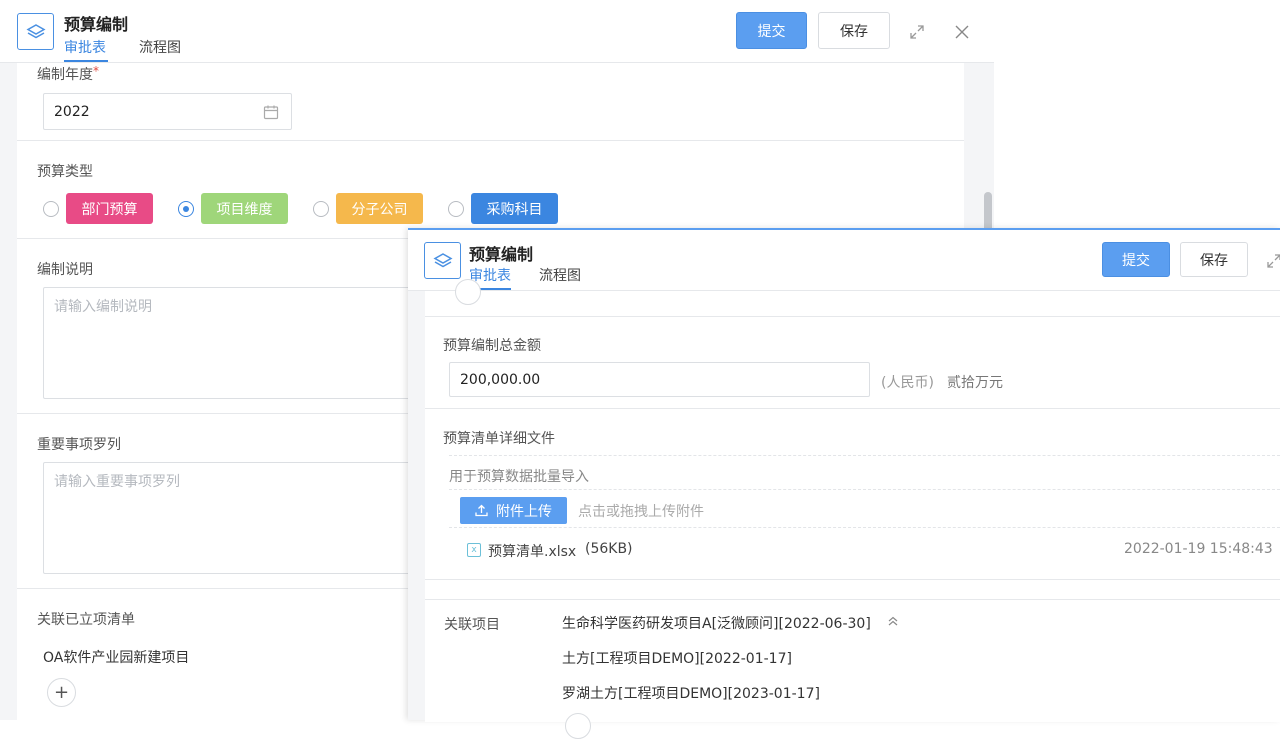 The width and height of the screenshot is (1280, 739). What do you see at coordinates (609, 549) in the screenshot?
I see `file-size: (56KB)` at bounding box center [609, 549].